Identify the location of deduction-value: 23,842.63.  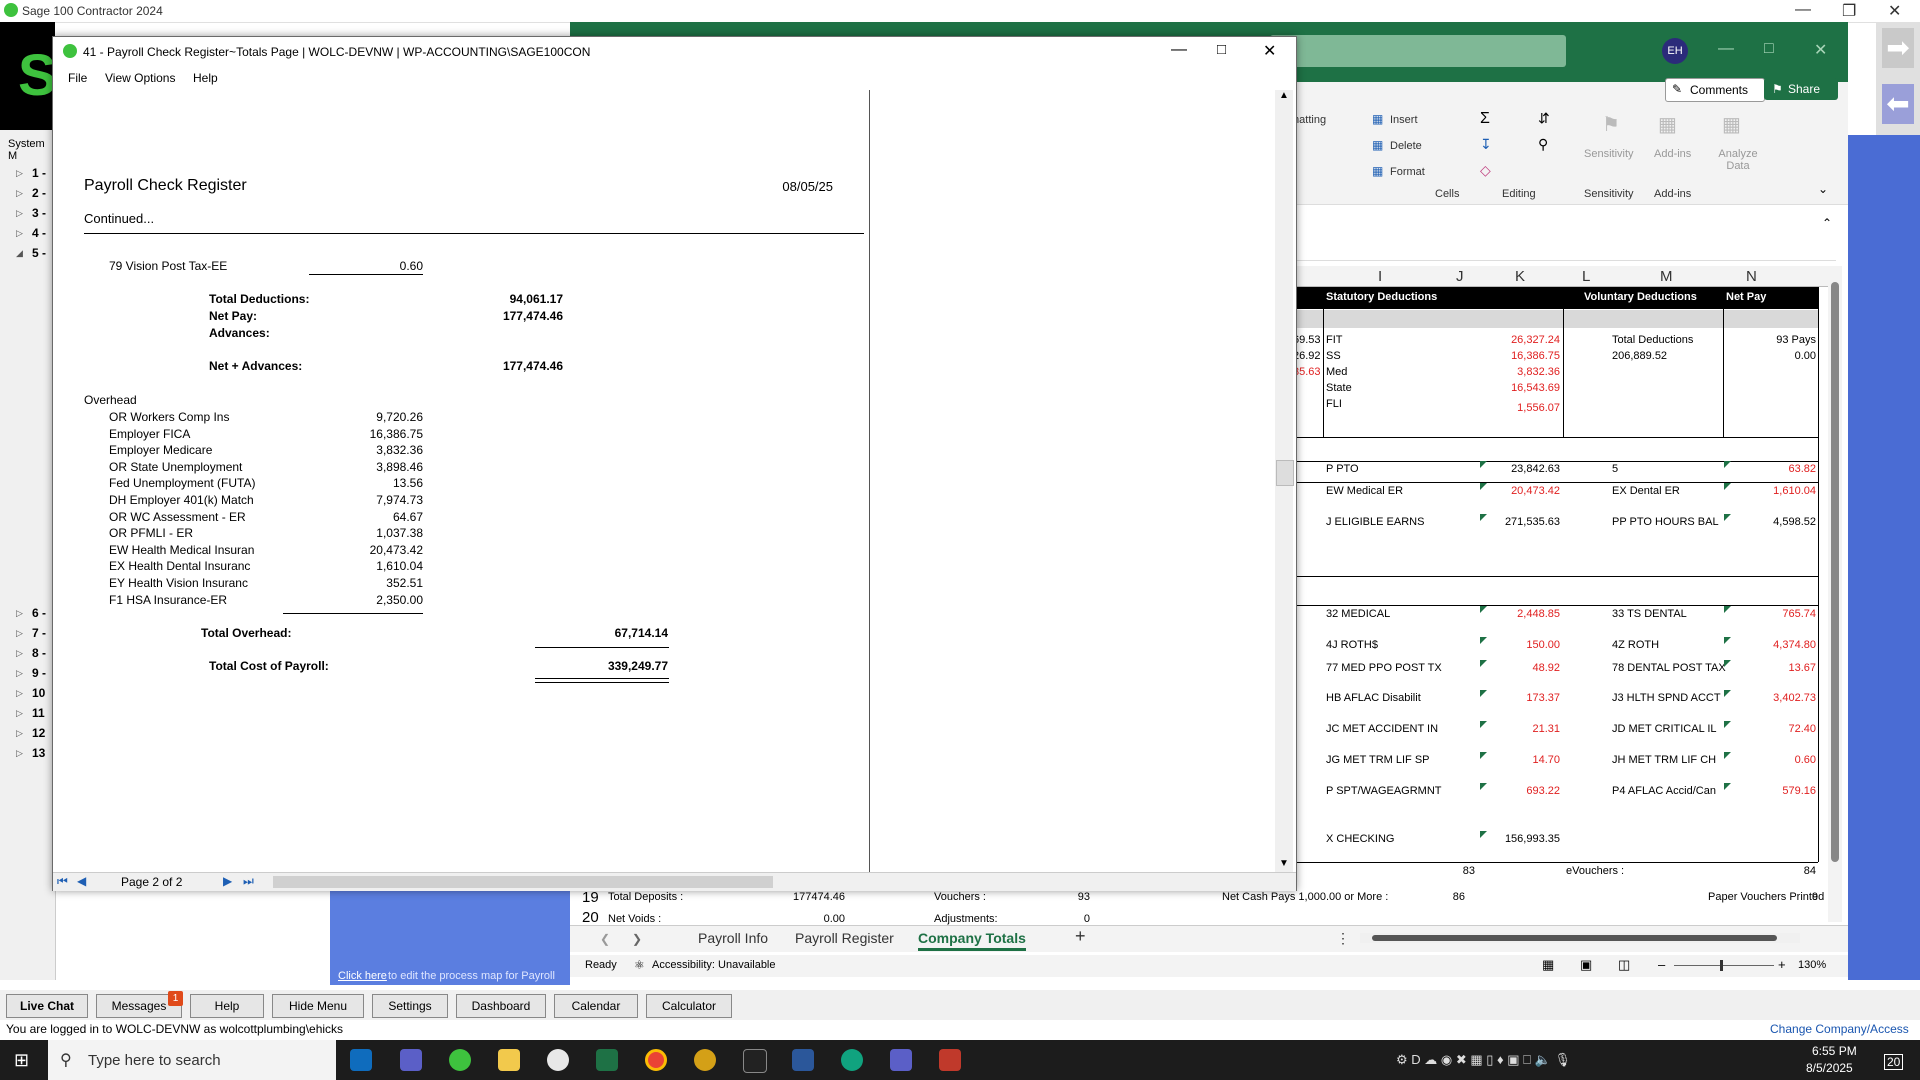
(1520, 469).